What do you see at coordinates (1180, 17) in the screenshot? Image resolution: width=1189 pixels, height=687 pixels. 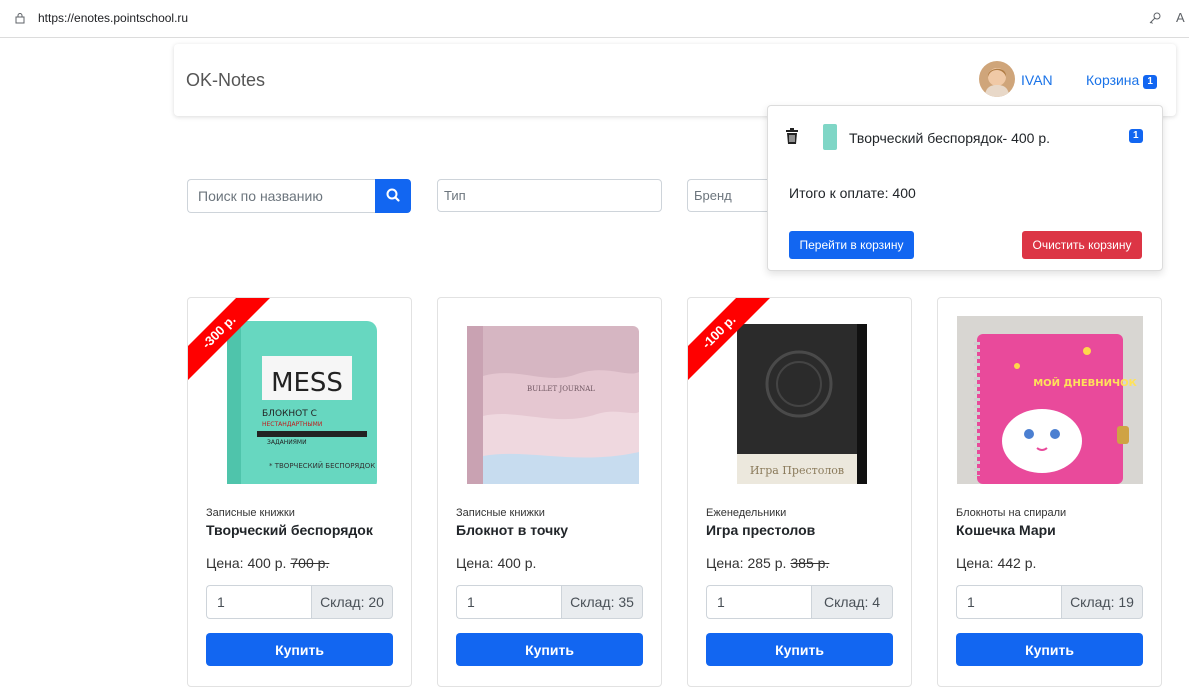 I see `reader-mode-icon: A` at bounding box center [1180, 17].